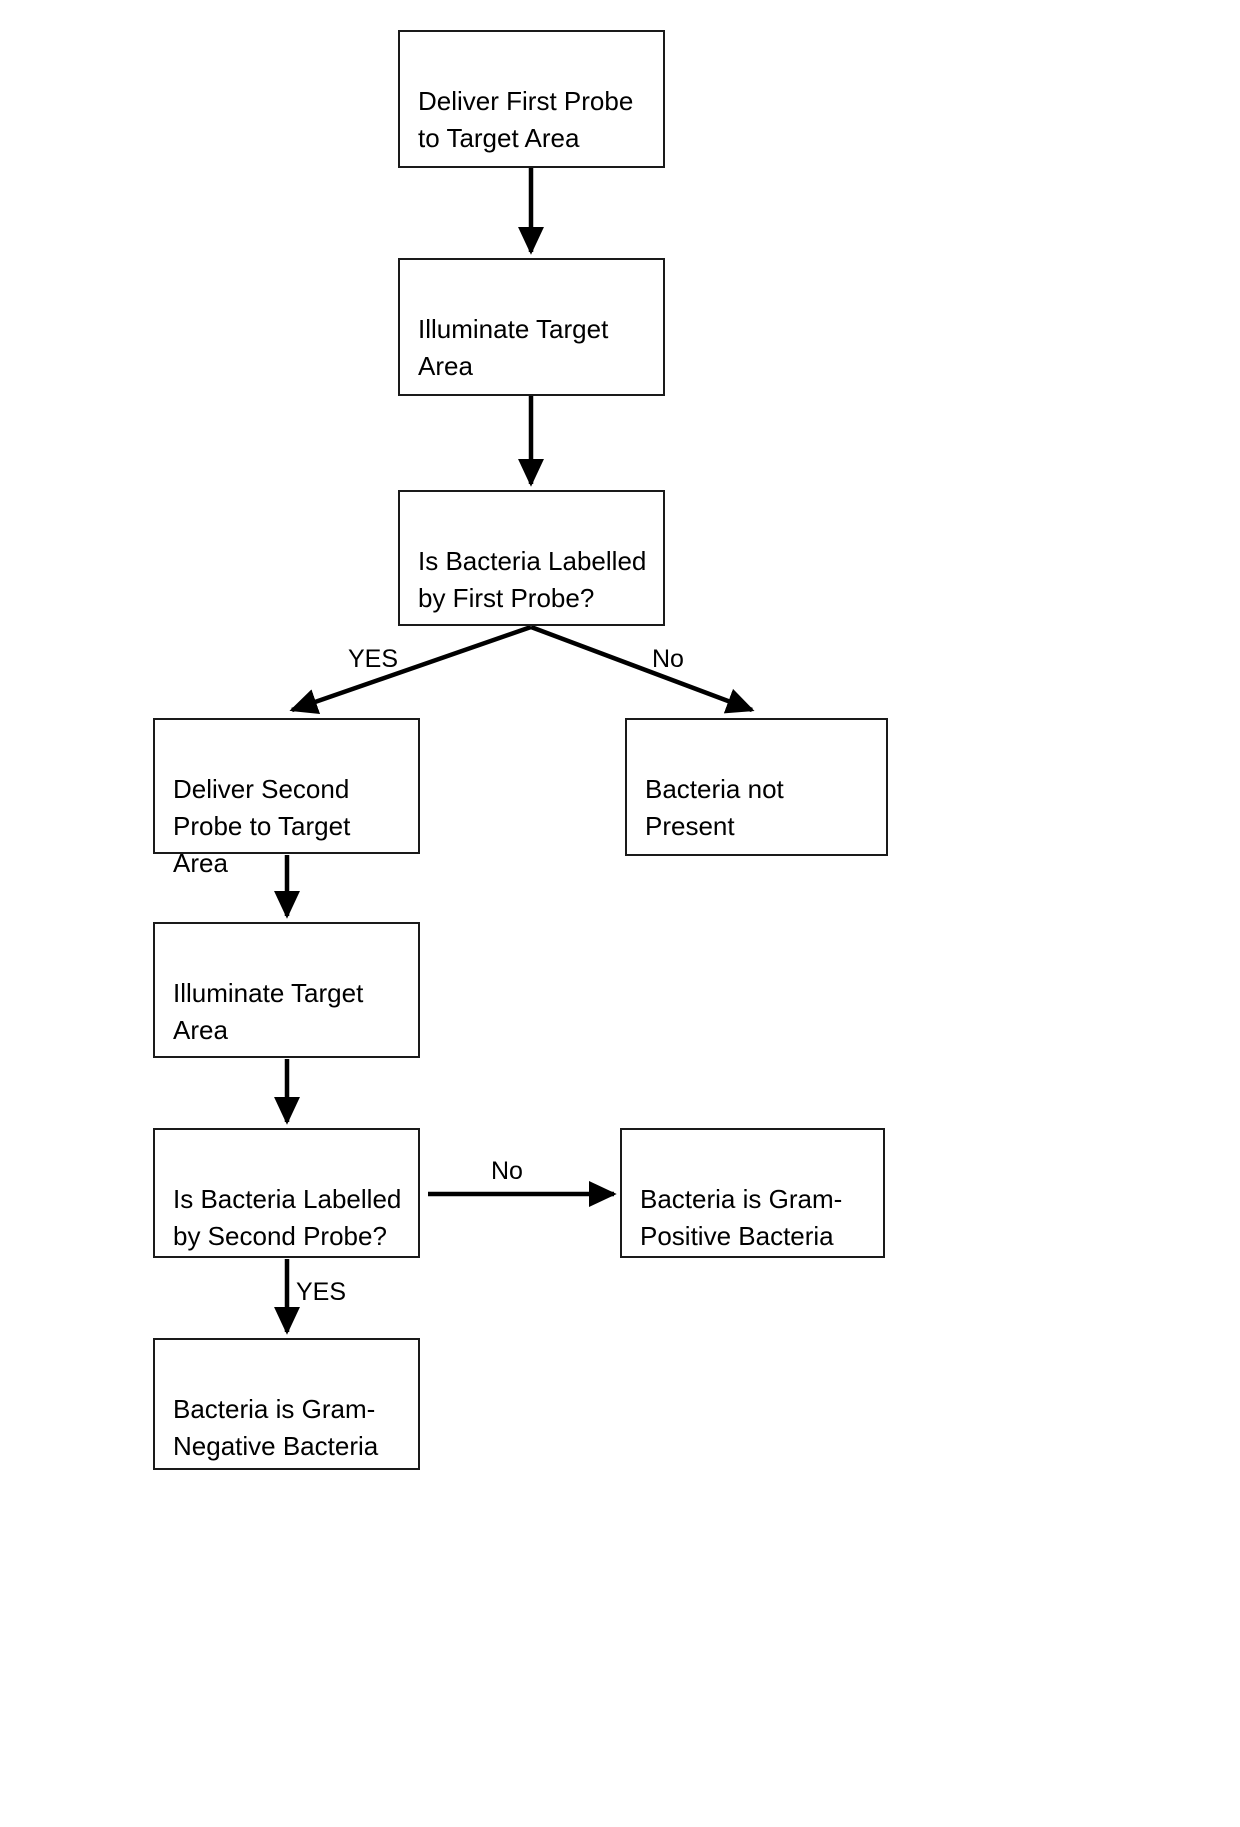 The image size is (1240, 1827). Describe the element at coordinates (668, 659) in the screenshot. I see `edge-label-no-first-probe: No` at that location.